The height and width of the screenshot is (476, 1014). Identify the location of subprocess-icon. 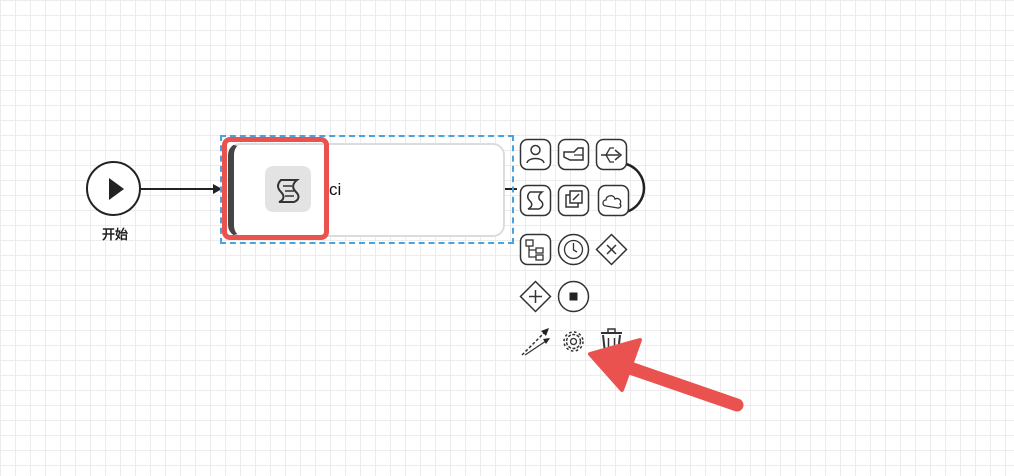
(573, 200).